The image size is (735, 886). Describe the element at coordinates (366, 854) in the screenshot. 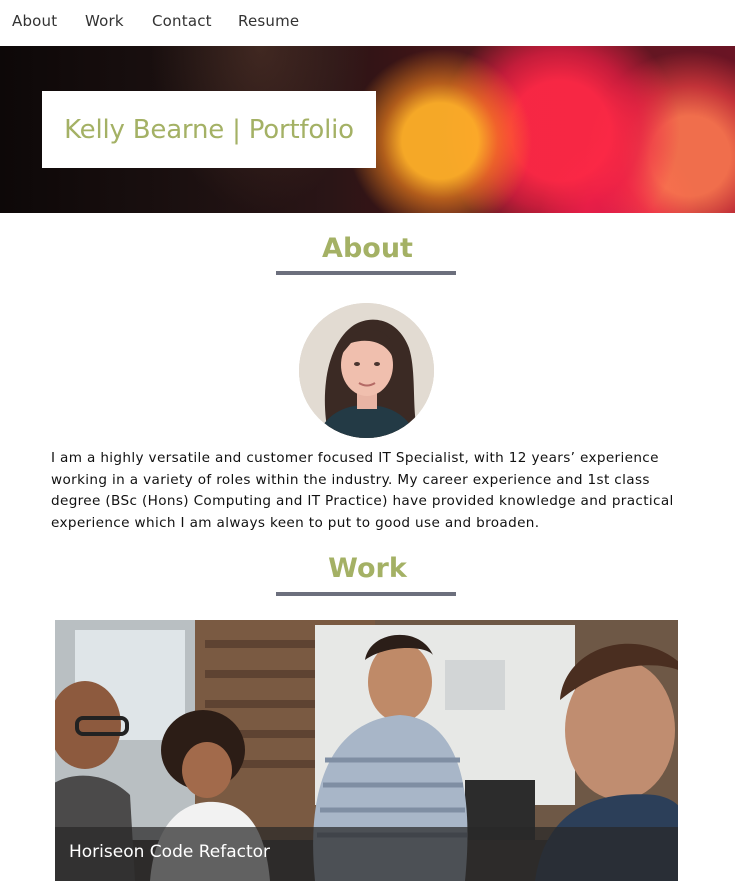

I see `project-caption: Horiseon Code Refactor` at that location.